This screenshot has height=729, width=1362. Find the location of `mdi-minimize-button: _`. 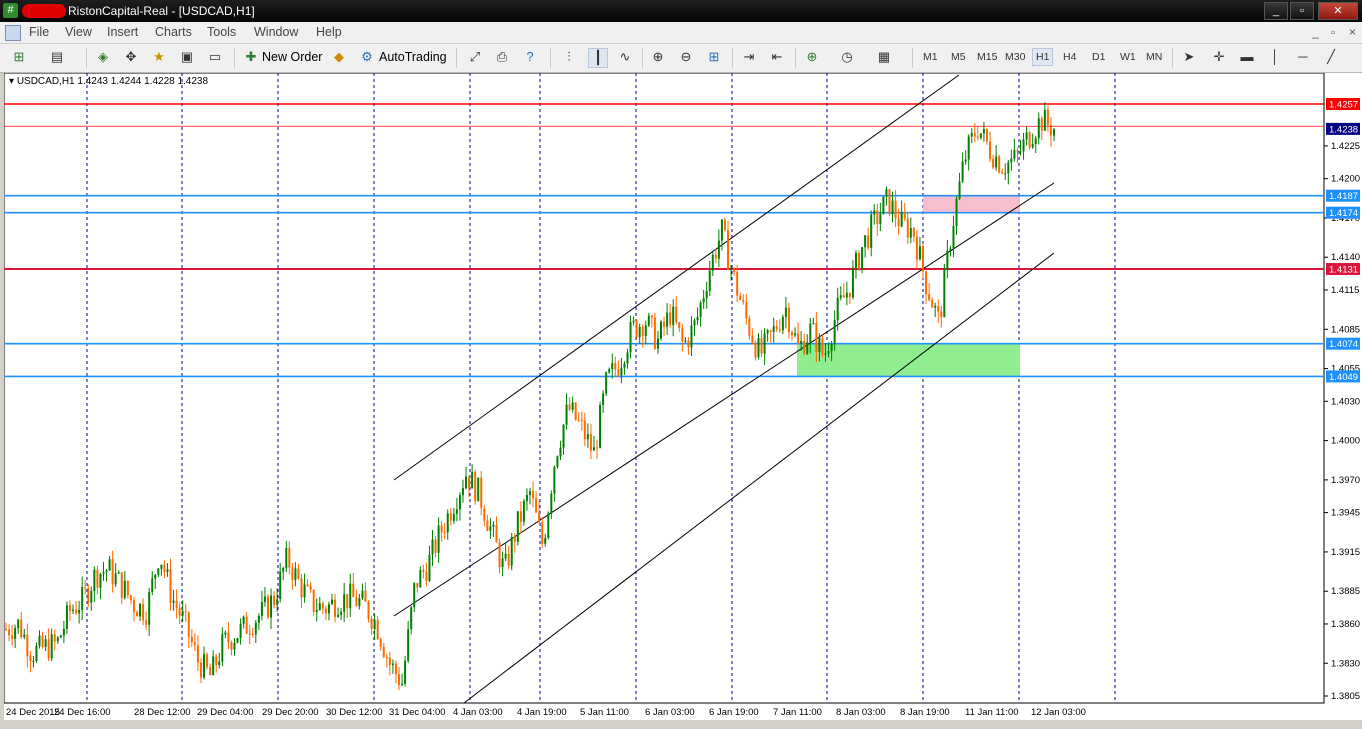

mdi-minimize-button: _ is located at coordinates (1315, 32).